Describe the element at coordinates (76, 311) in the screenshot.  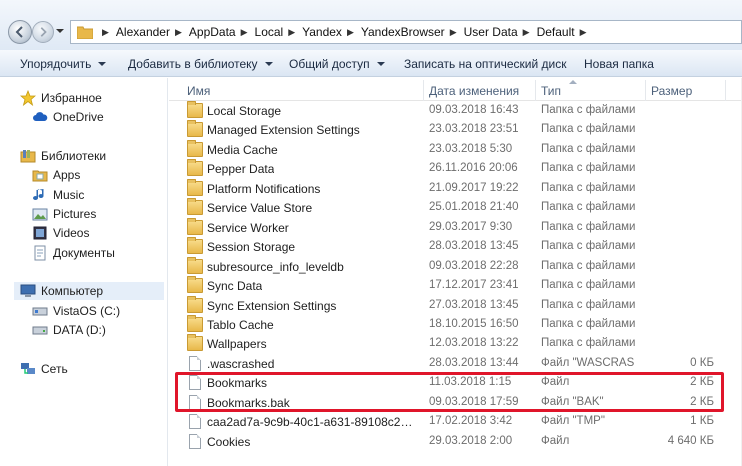
I see `nav-drive-c: VistaOS (C:)` at that location.